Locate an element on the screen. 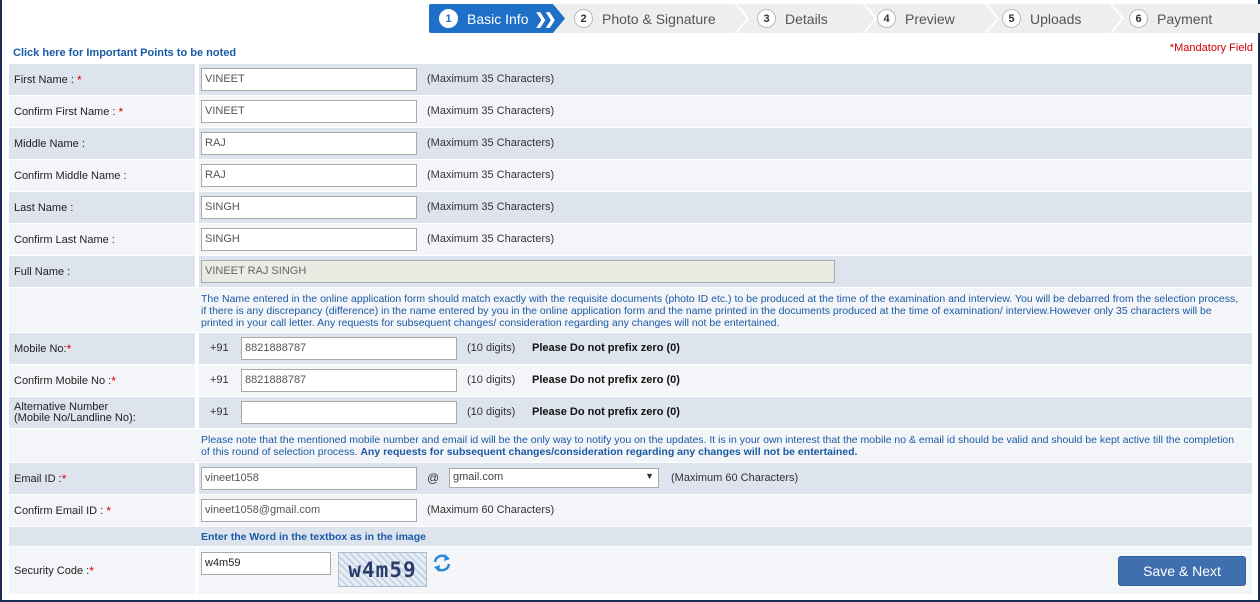  confirm-mobile-input: 8821888787 is located at coordinates (349, 380).